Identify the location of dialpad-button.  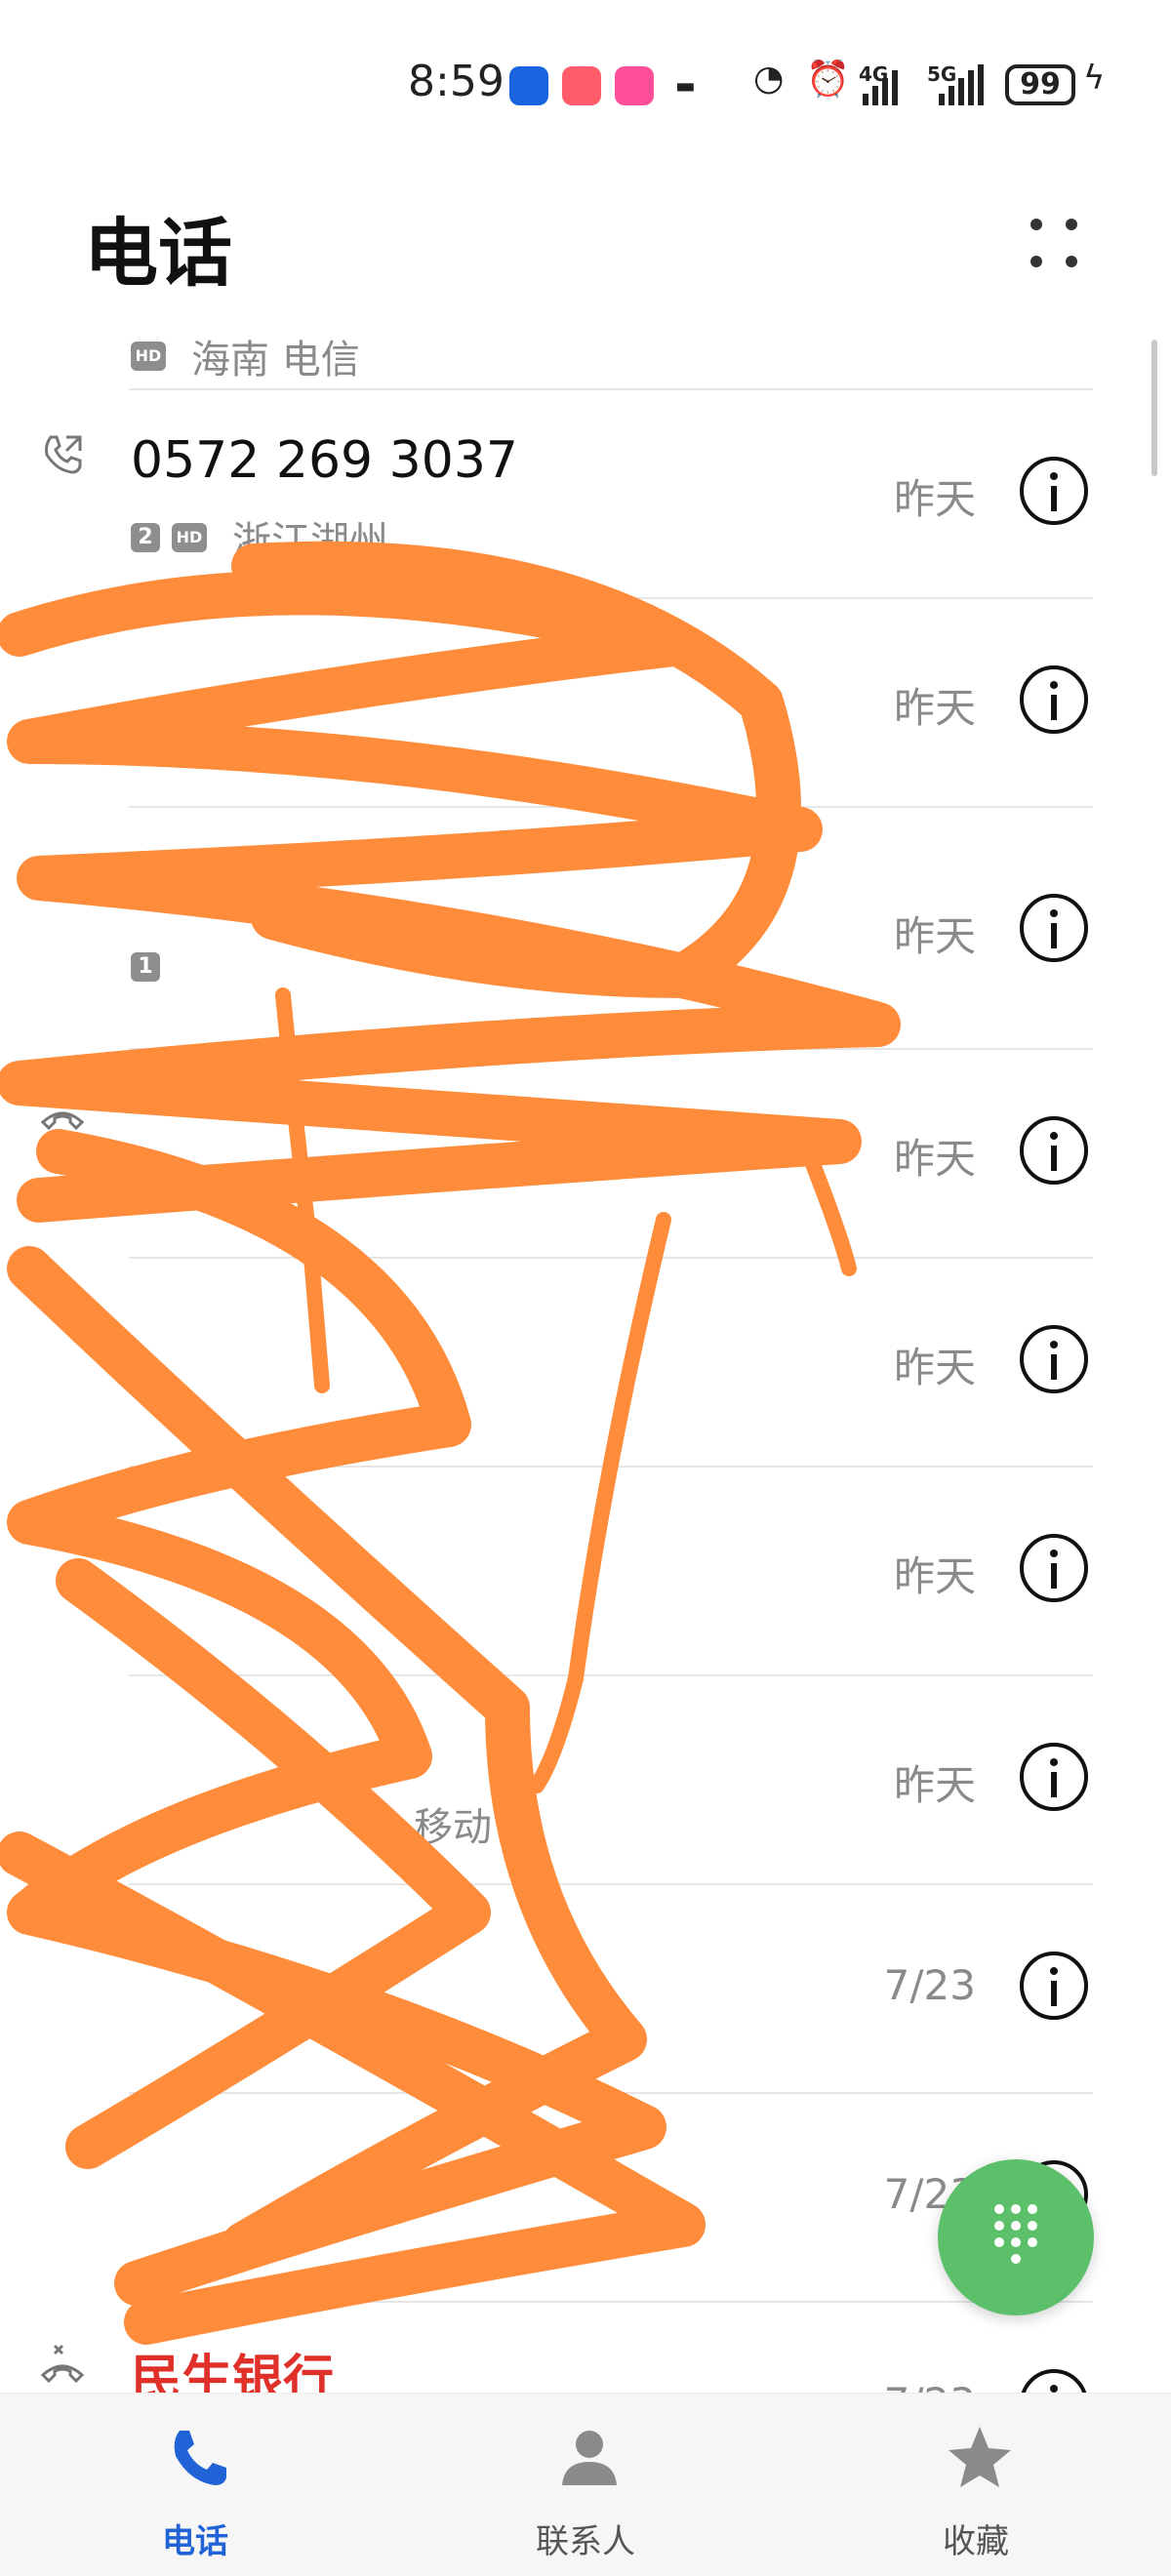
(1016, 2237).